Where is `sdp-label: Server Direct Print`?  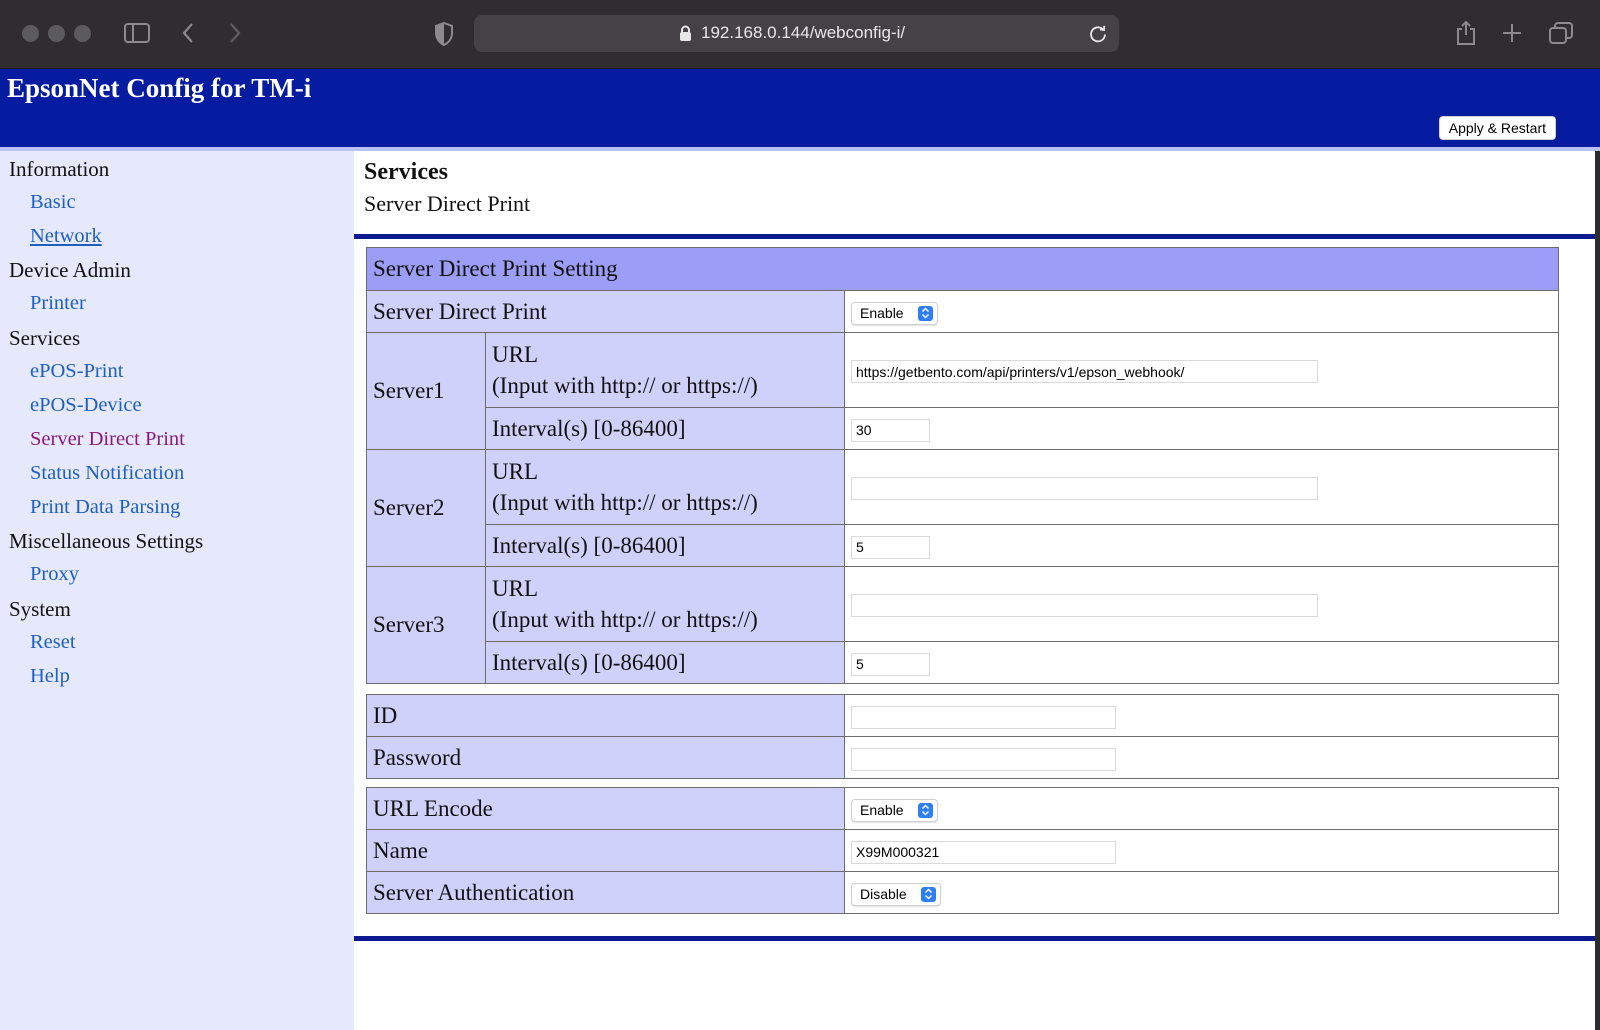
sdp-label: Server Direct Print is located at coordinates (605, 311).